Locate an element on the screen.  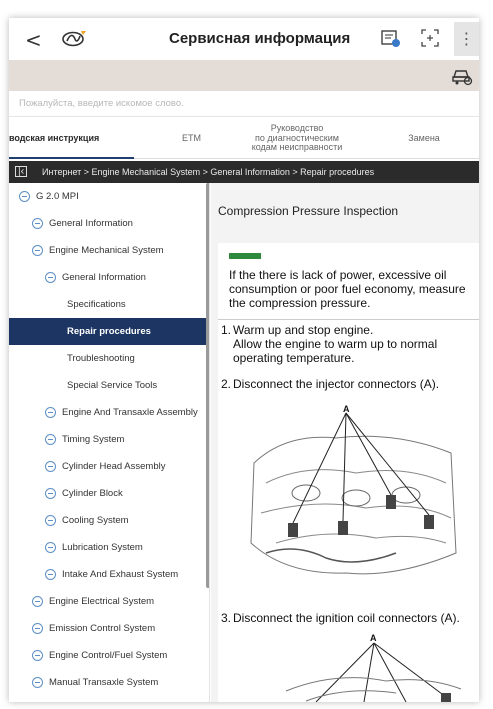
tree-item-cooling-system: Cooling System is located at coordinates (109, 520).